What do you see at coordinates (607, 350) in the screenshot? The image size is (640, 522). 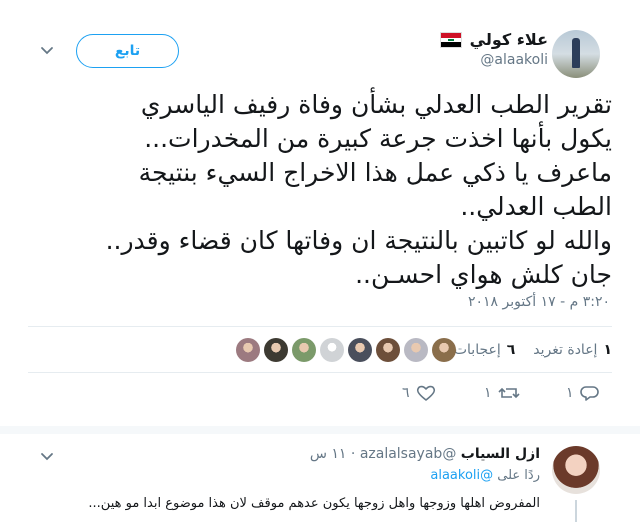 I see `retweet-stat-count: ١` at bounding box center [607, 350].